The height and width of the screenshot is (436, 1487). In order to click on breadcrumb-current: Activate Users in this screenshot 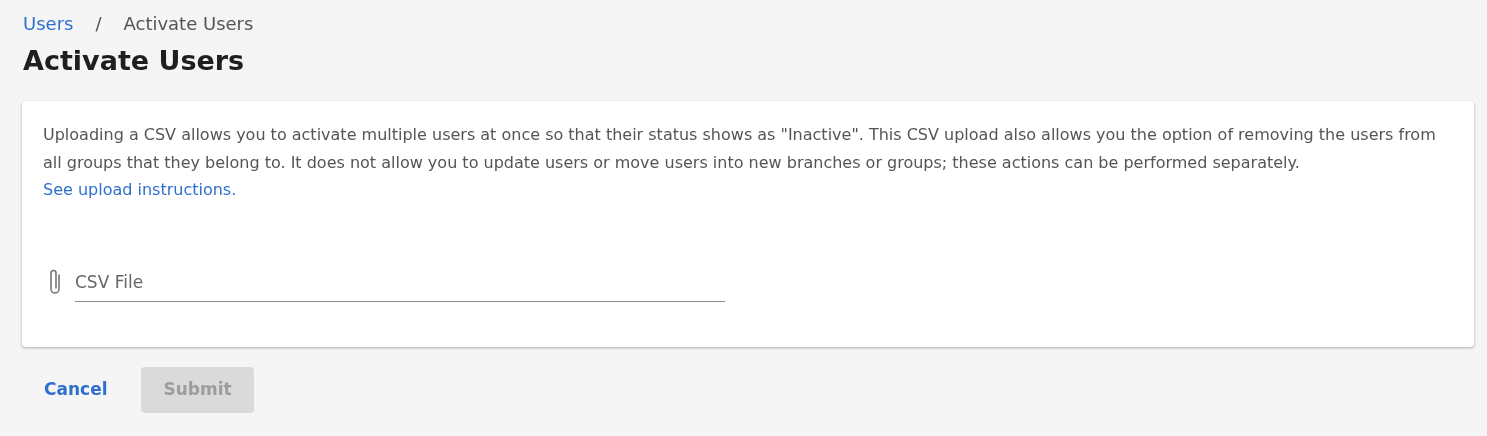, I will do `click(188, 24)`.